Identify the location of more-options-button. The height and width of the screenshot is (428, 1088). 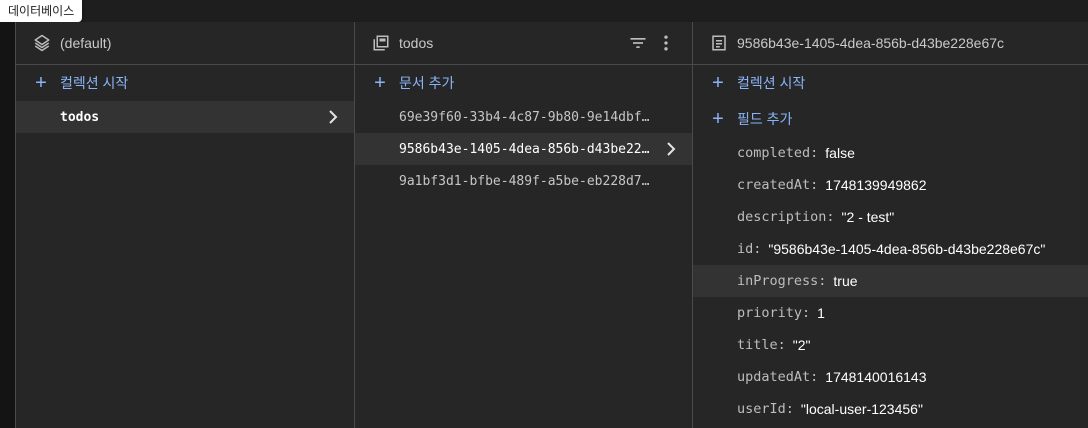
(666, 43).